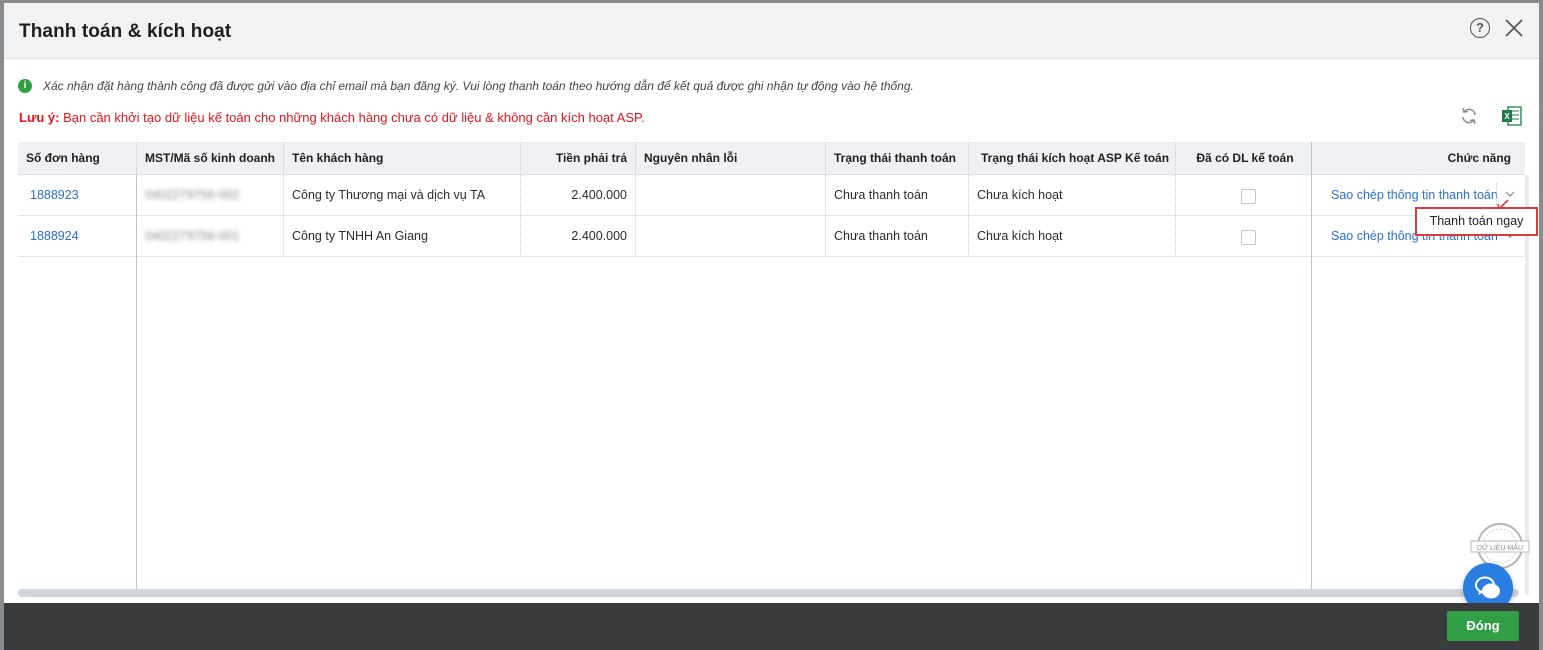 This screenshot has height=650, width=1543. I want to click on col-asp-status: Trạng thái kích hoạt ASP Kế toán, so click(1074, 158).